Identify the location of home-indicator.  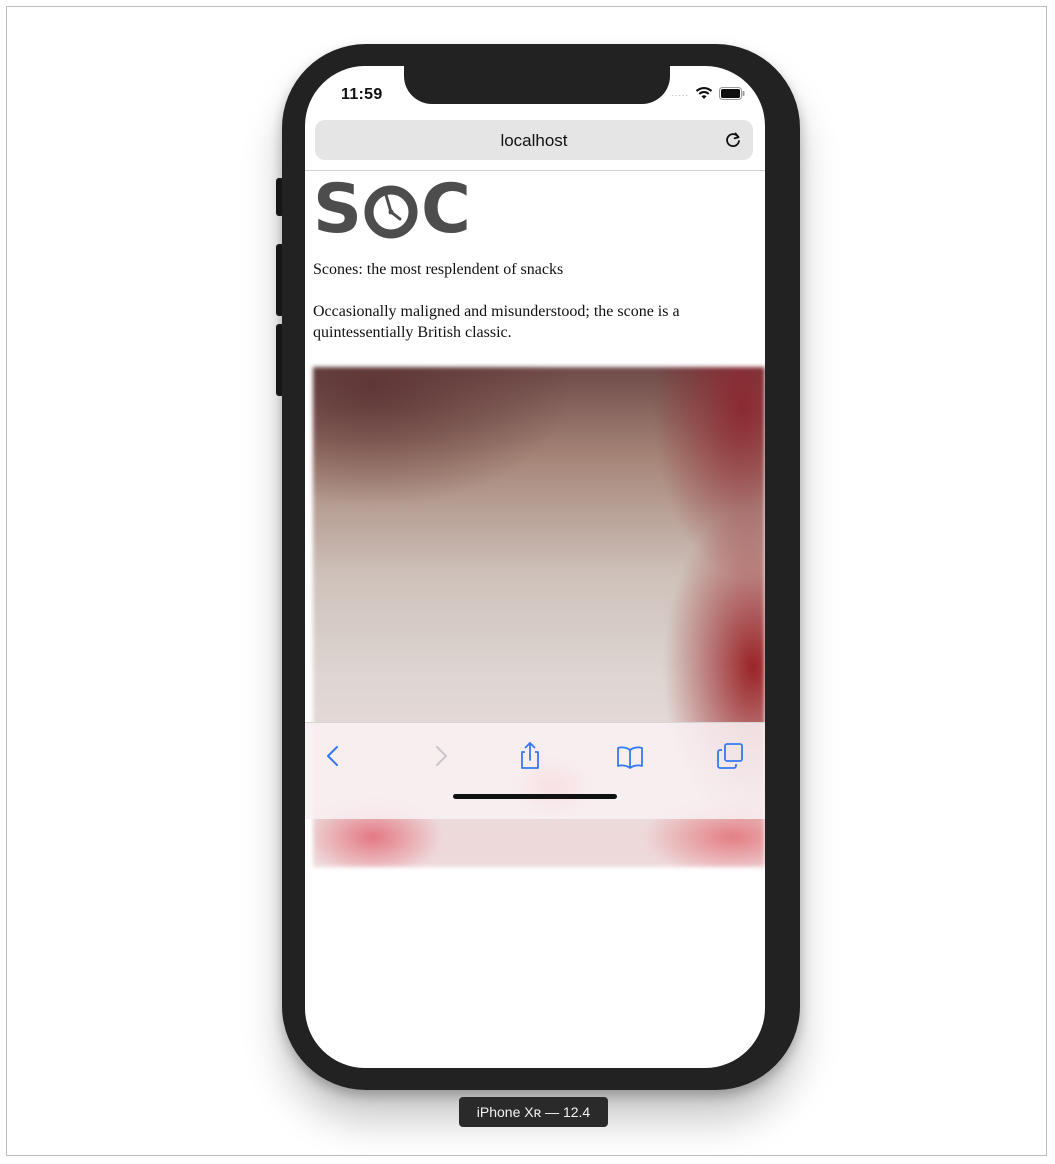
(535, 796).